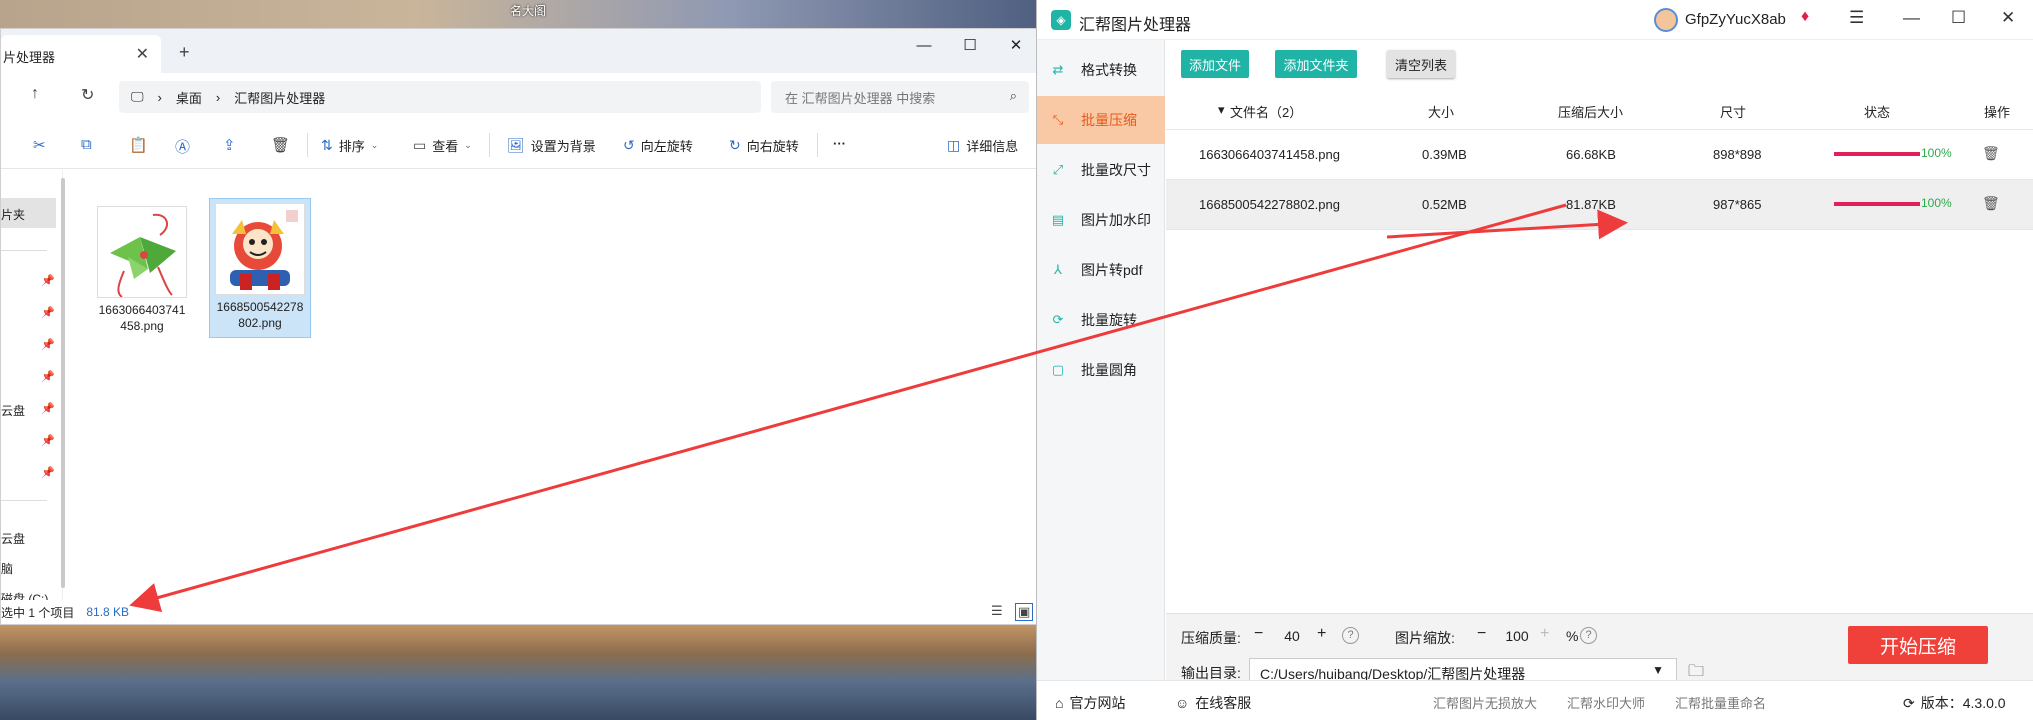 The height and width of the screenshot is (720, 2033). Describe the element at coordinates (1321, 634) in the screenshot. I see `quality-increase-button: +` at that location.